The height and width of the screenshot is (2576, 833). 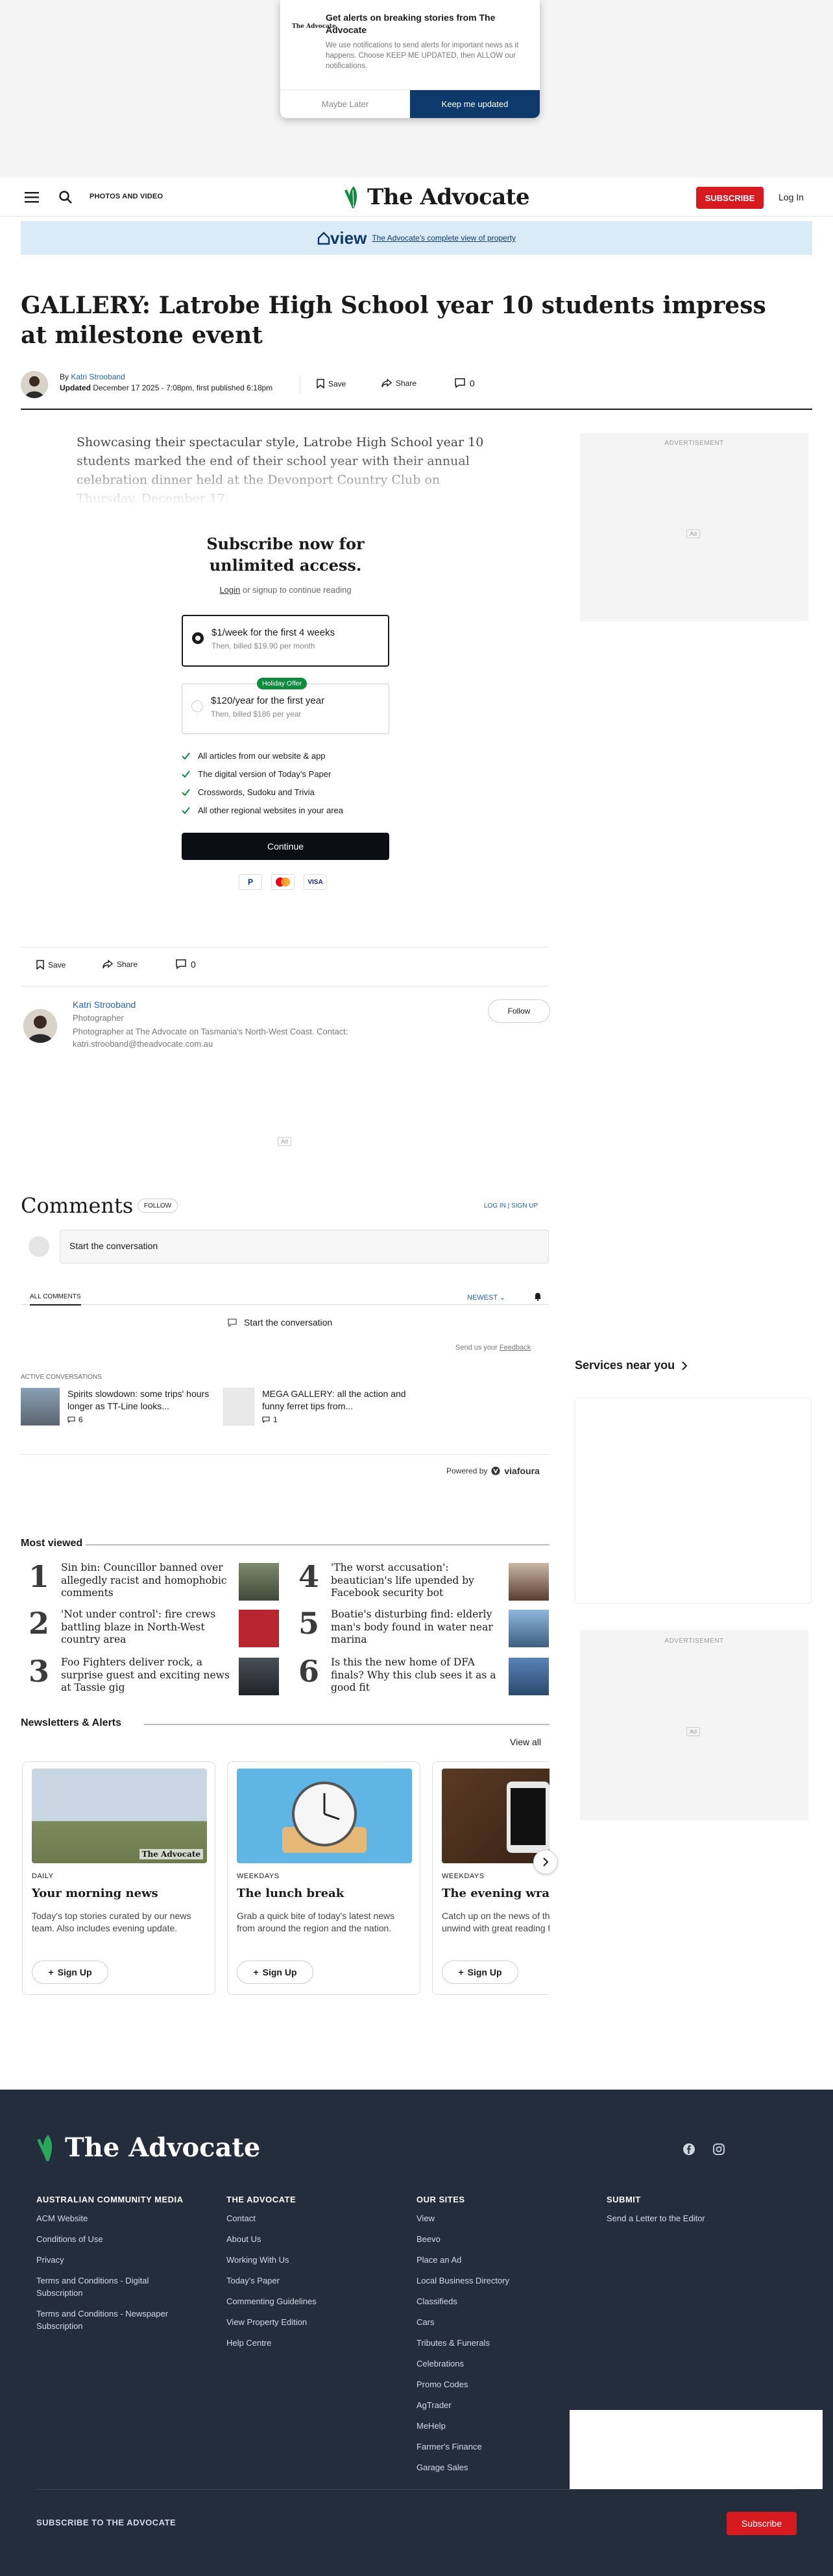 What do you see at coordinates (631, 1365) in the screenshot?
I see `services-near-you-heading: Services near you` at bounding box center [631, 1365].